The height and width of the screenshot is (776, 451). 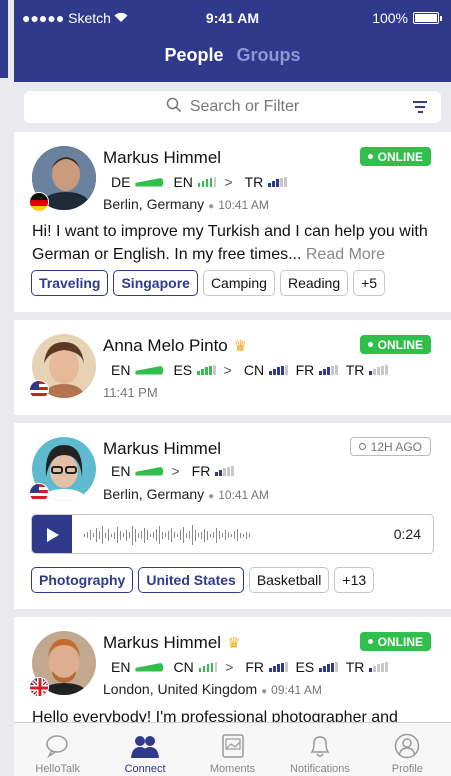 I want to click on user-name-text: Markus Himmel, so click(x=162, y=642).